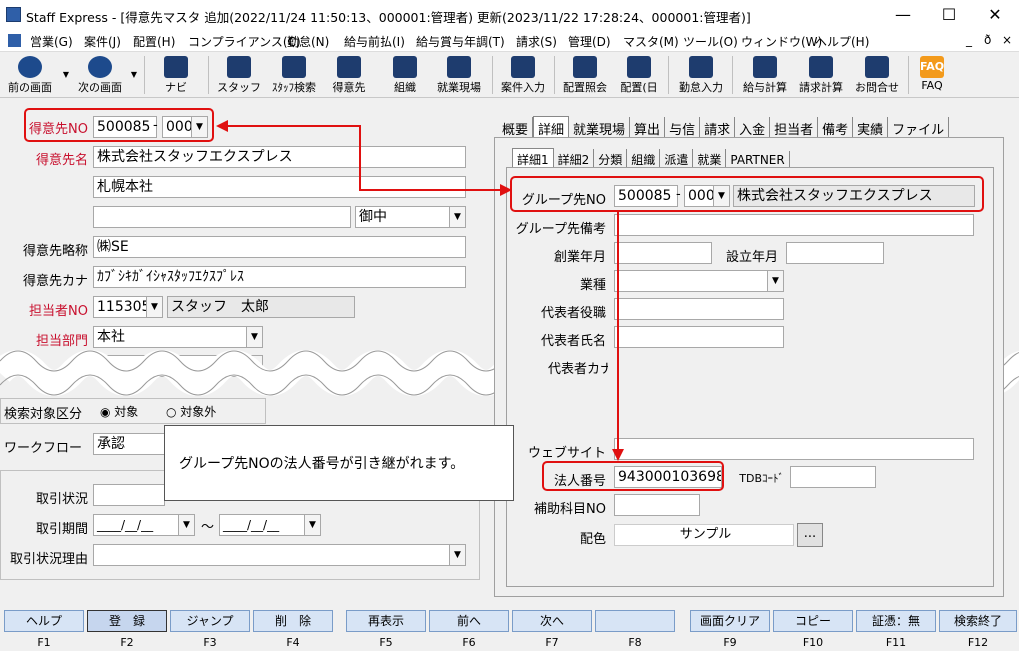  I want to click on fkey-label: F4, so click(293, 642).